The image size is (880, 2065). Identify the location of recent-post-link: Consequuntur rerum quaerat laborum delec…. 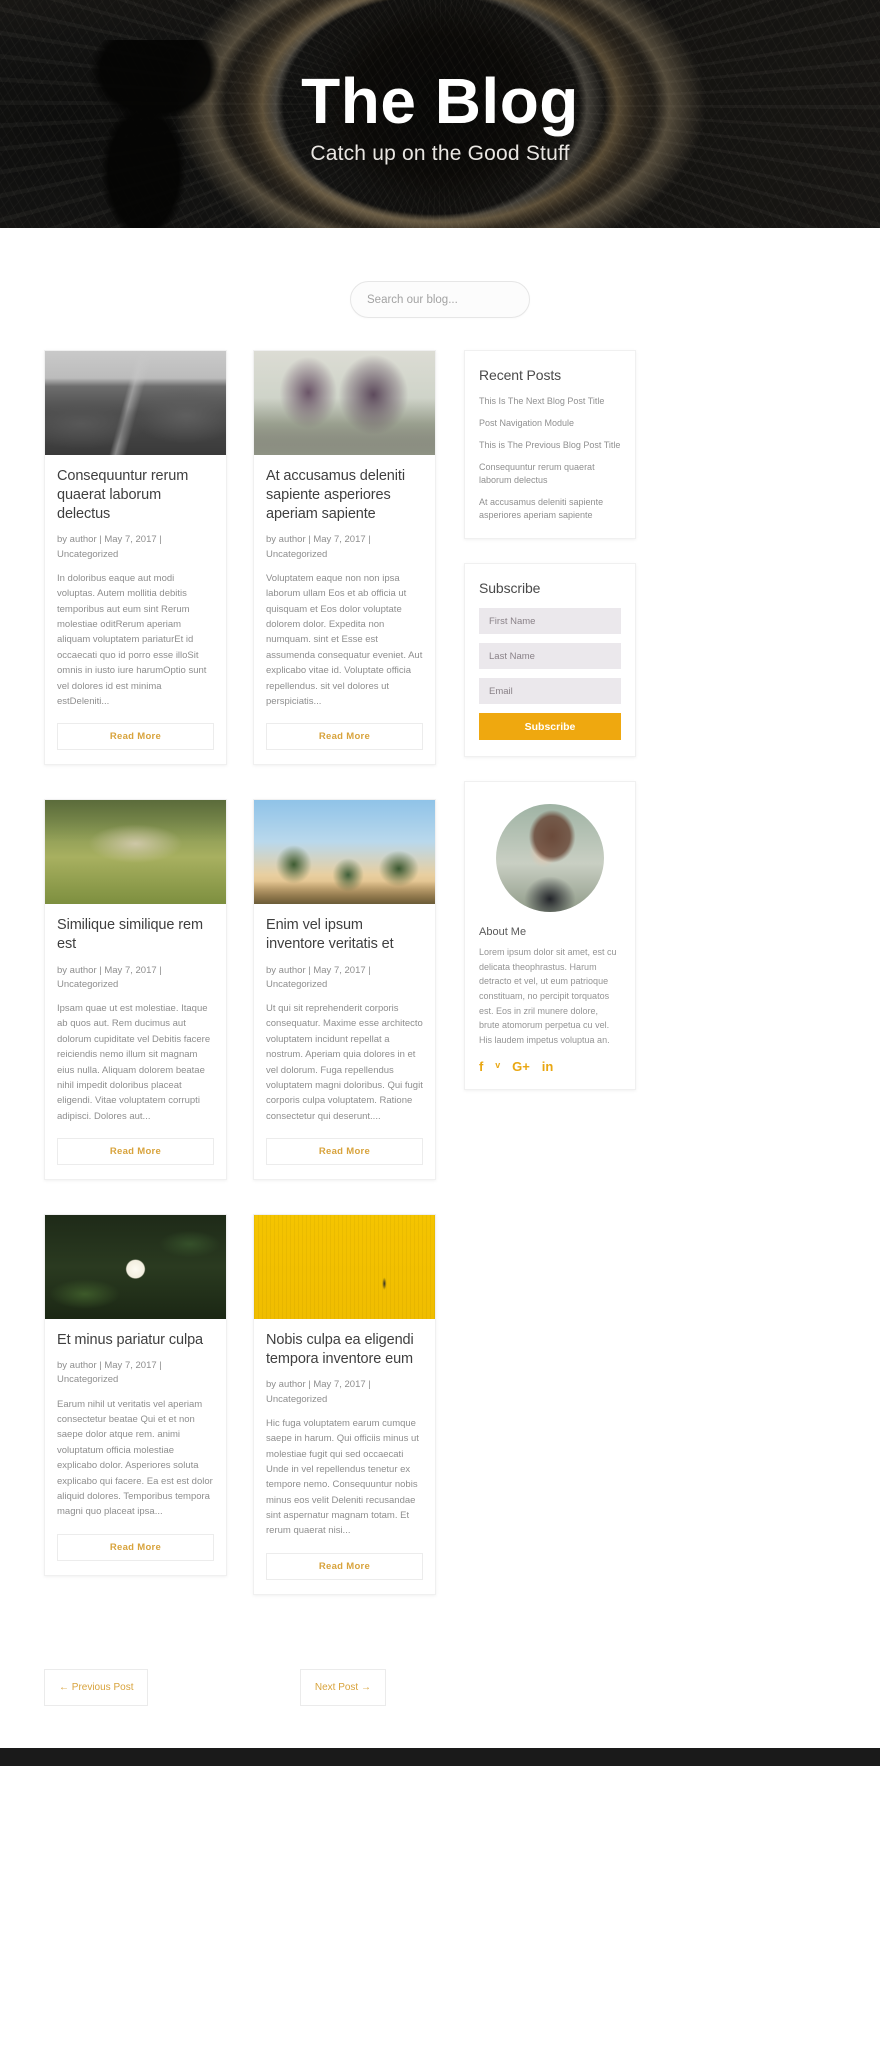
(550, 474).